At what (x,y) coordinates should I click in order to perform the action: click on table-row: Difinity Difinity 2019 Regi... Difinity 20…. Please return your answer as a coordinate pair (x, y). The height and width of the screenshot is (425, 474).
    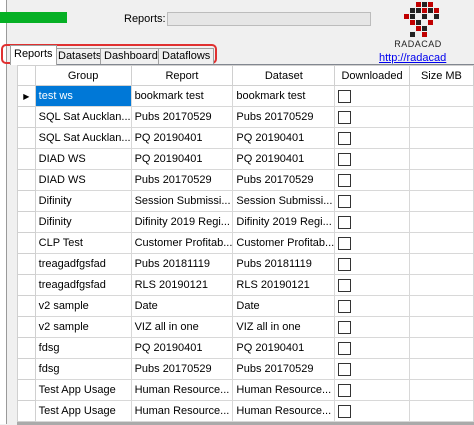
    Looking at the image, I should click on (245, 222).